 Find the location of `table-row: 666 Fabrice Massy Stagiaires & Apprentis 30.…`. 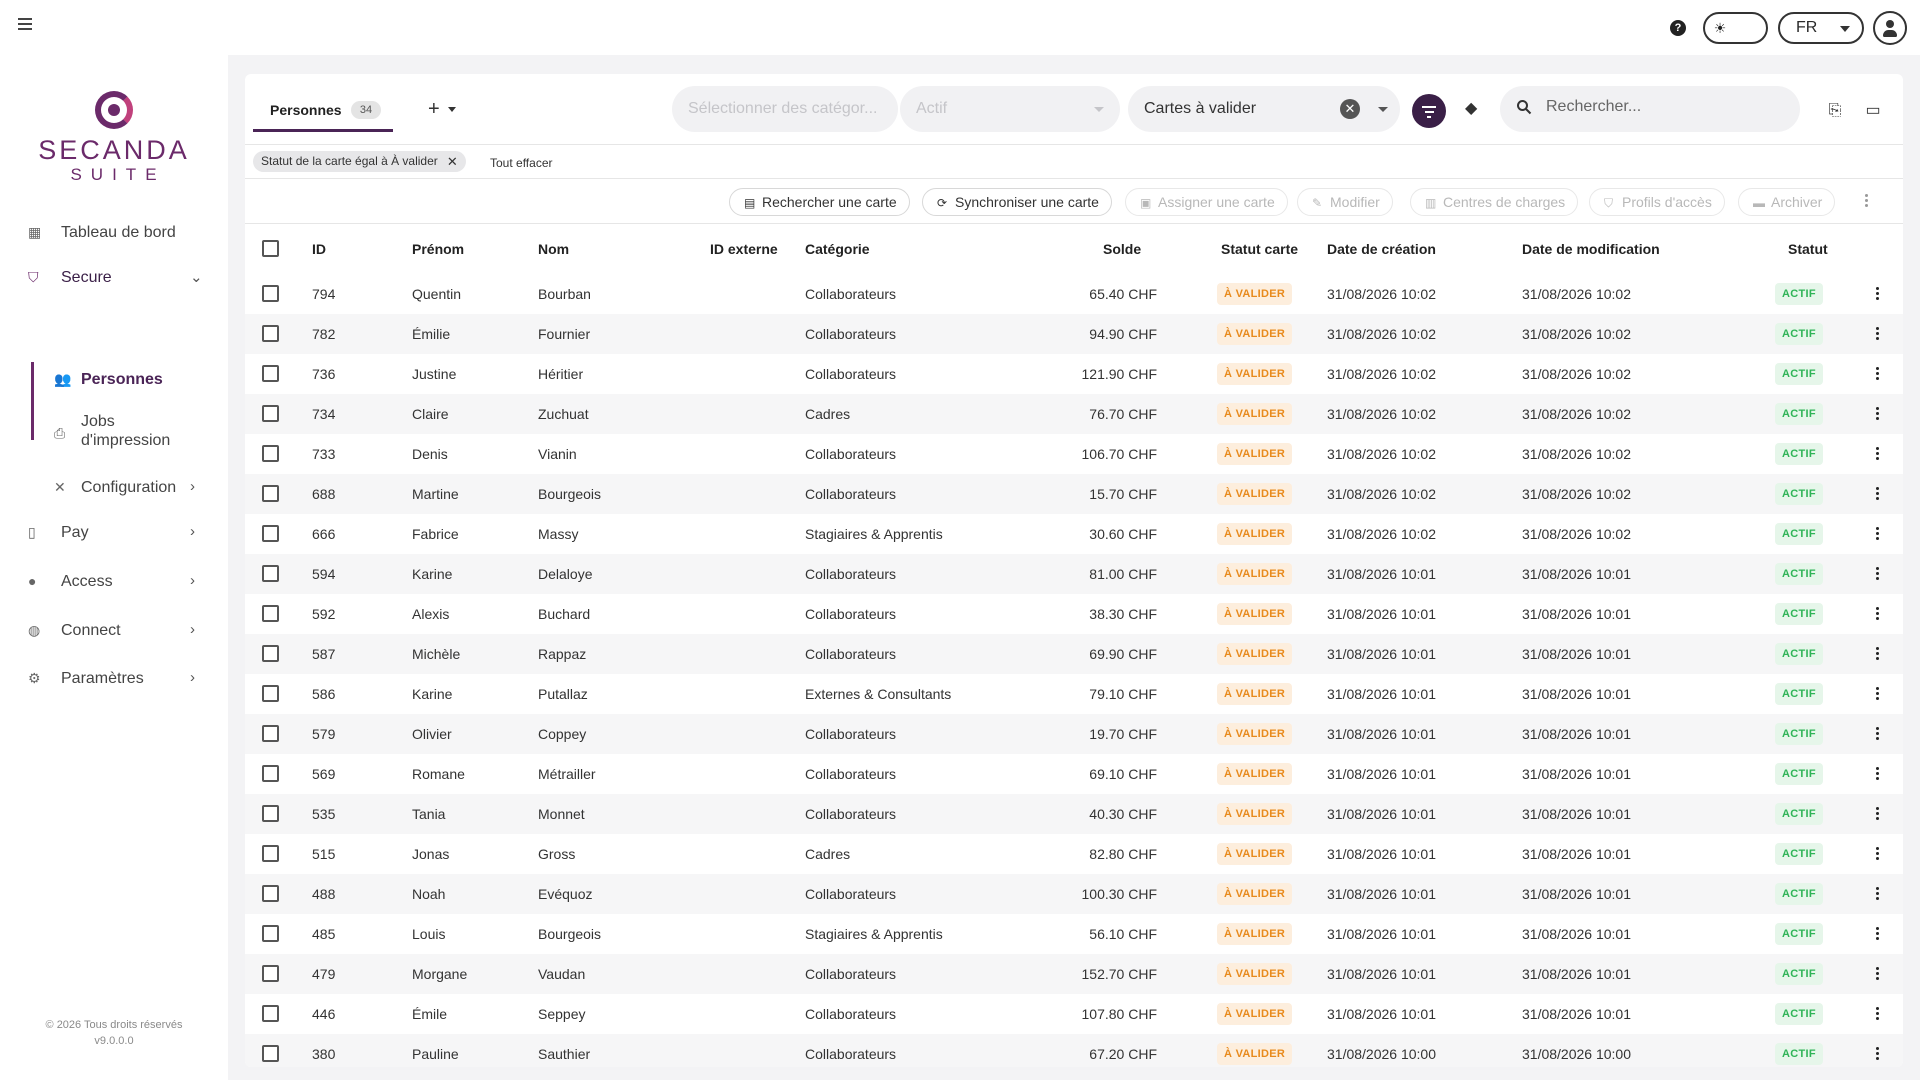

table-row: 666 Fabrice Massy Stagiaires & Apprentis 30.… is located at coordinates (1074, 534).